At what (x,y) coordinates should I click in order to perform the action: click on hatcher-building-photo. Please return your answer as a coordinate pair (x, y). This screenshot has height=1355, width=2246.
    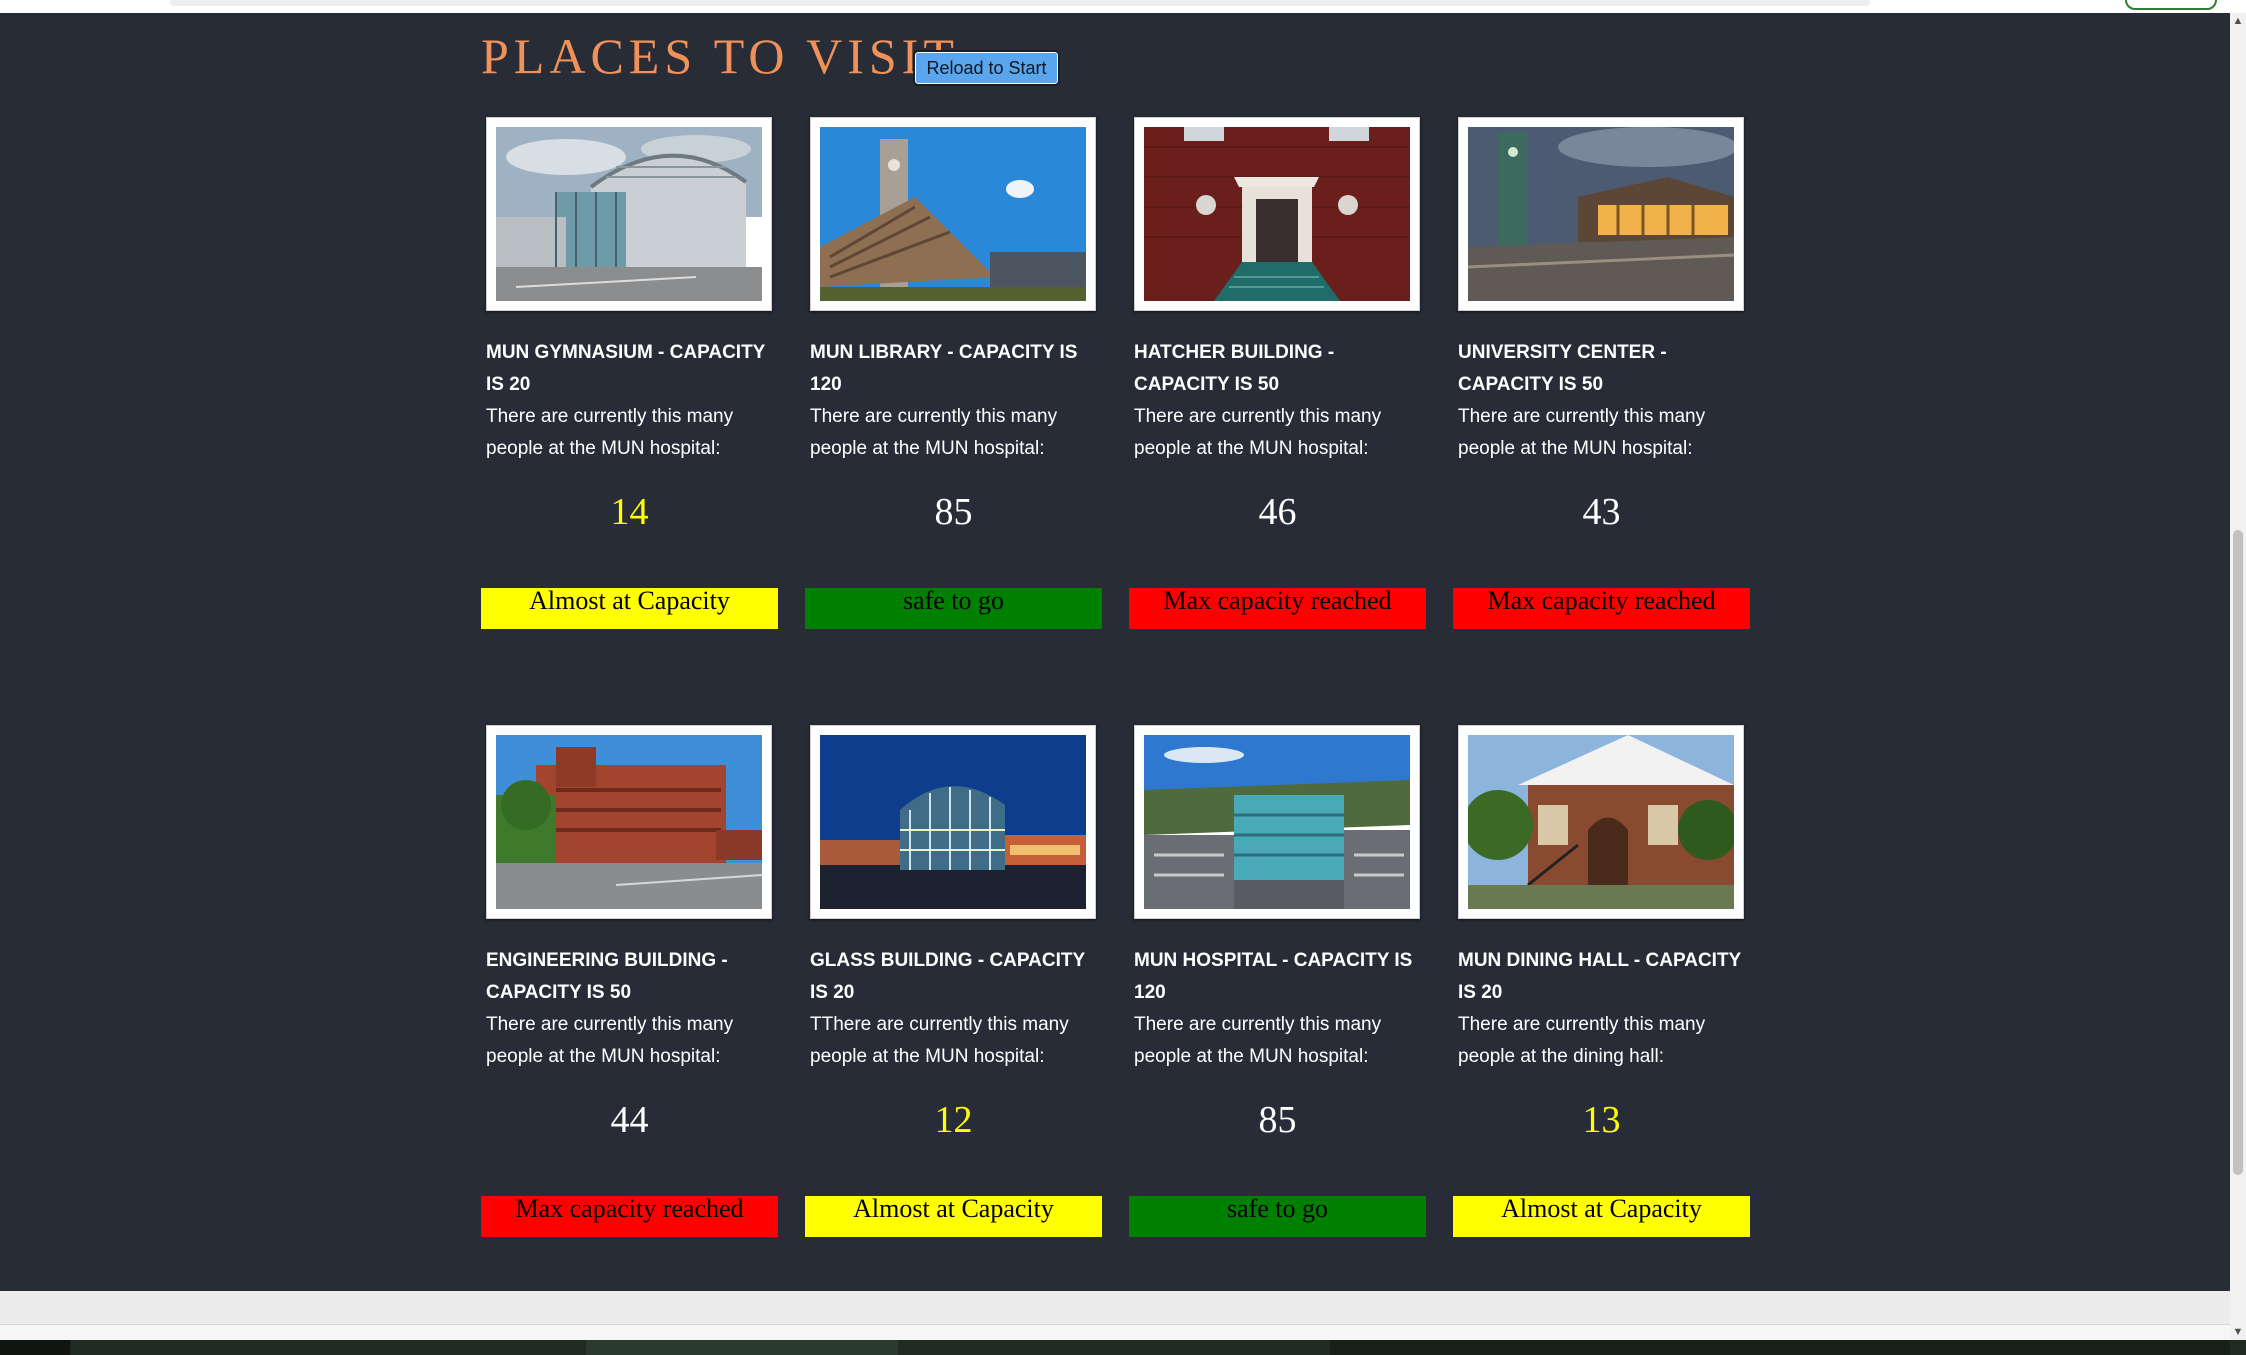
    Looking at the image, I should click on (1277, 214).